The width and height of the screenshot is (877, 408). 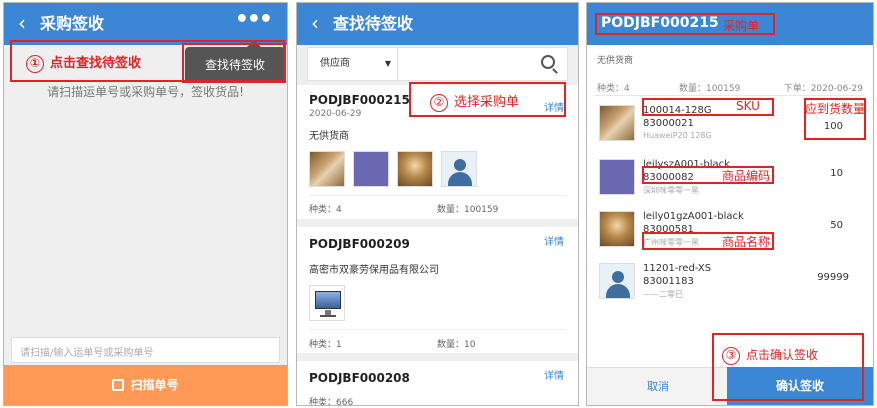 What do you see at coordinates (685, 24) in the screenshot?
I see `annotation-box-title` at bounding box center [685, 24].